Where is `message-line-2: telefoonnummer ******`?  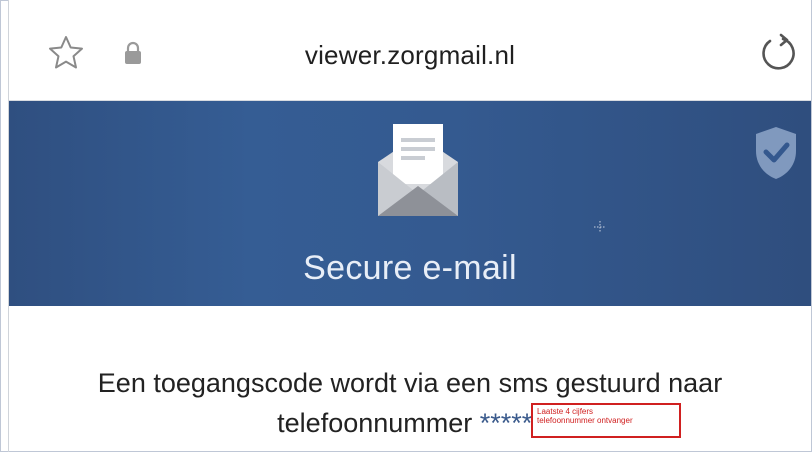
message-line-2: telefoonnummer ****** is located at coordinates (410, 423).